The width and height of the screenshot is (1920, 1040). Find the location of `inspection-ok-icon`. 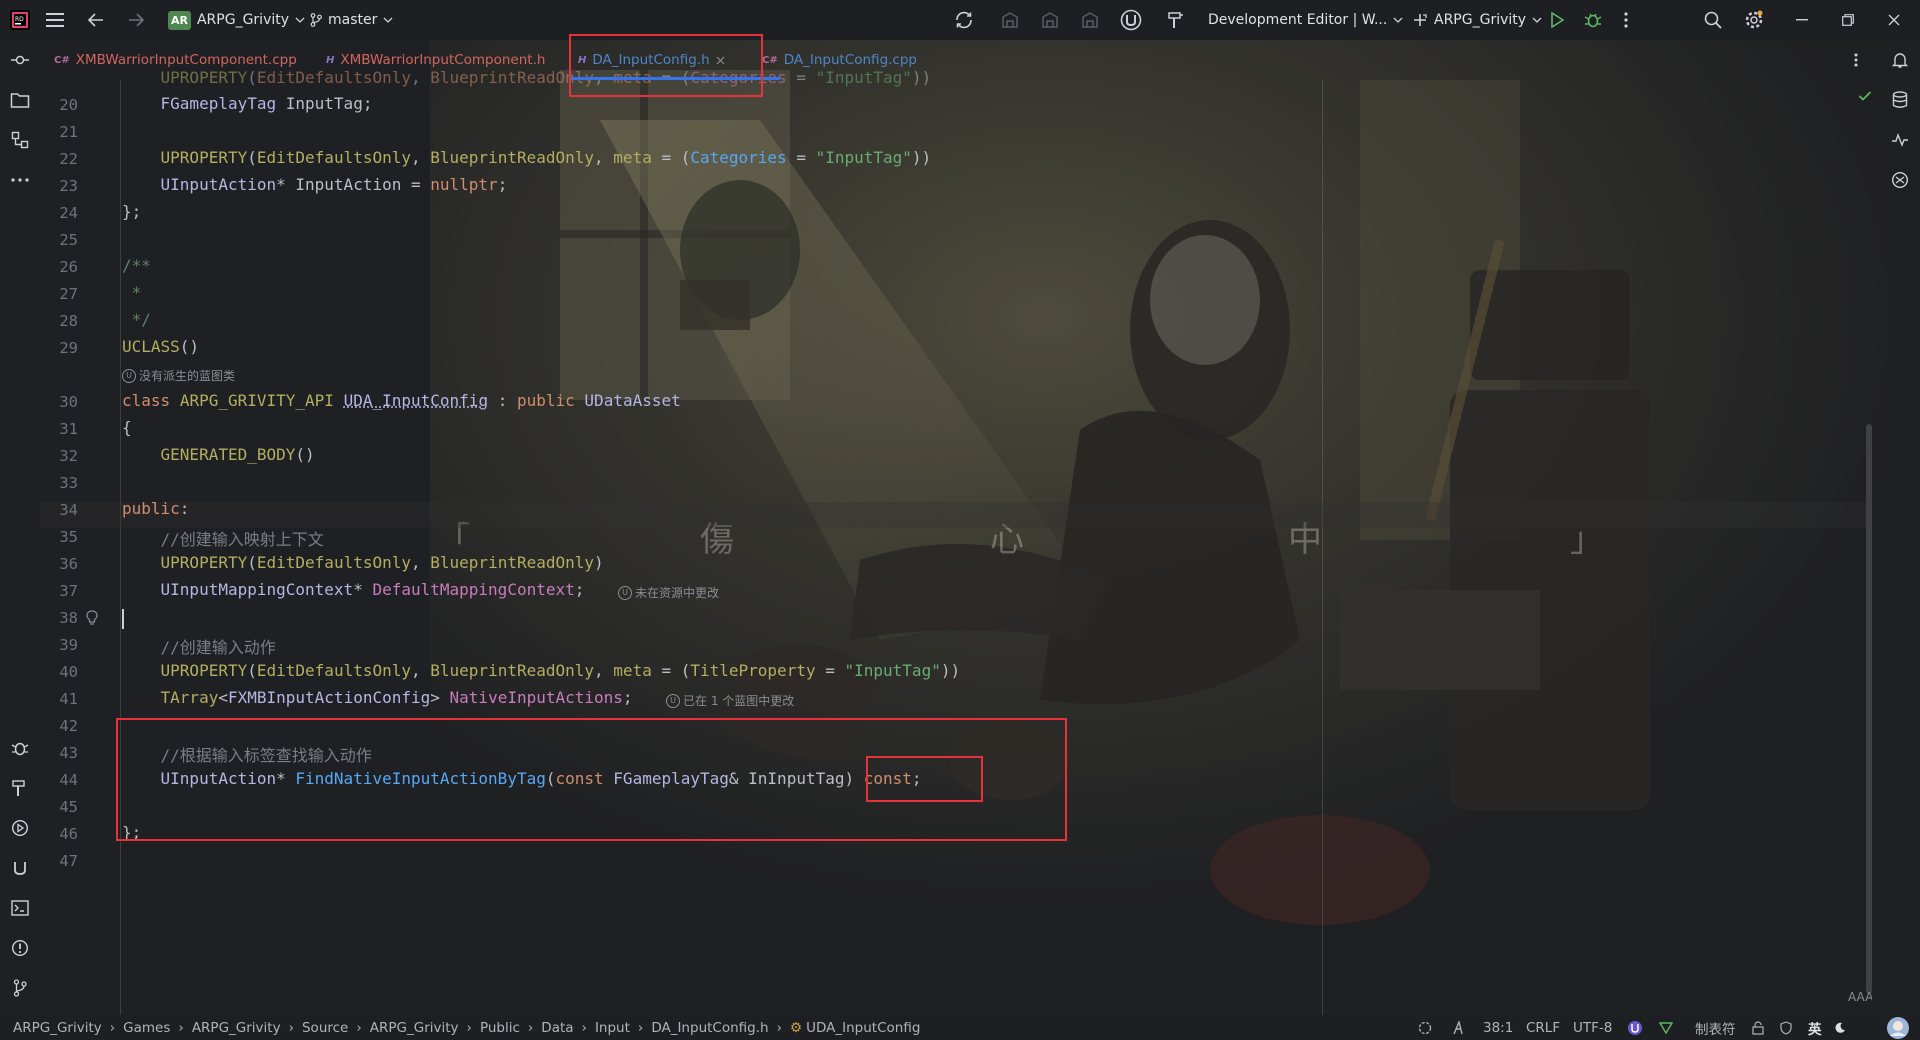

inspection-ok-icon is located at coordinates (1865, 96).